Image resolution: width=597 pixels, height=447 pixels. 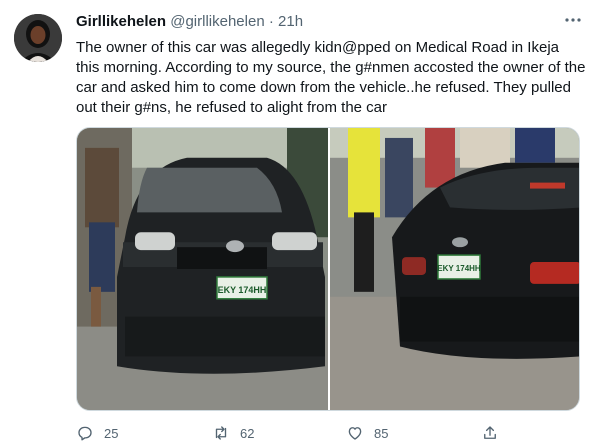 What do you see at coordinates (85, 433) in the screenshot?
I see `reply-icon` at bounding box center [85, 433].